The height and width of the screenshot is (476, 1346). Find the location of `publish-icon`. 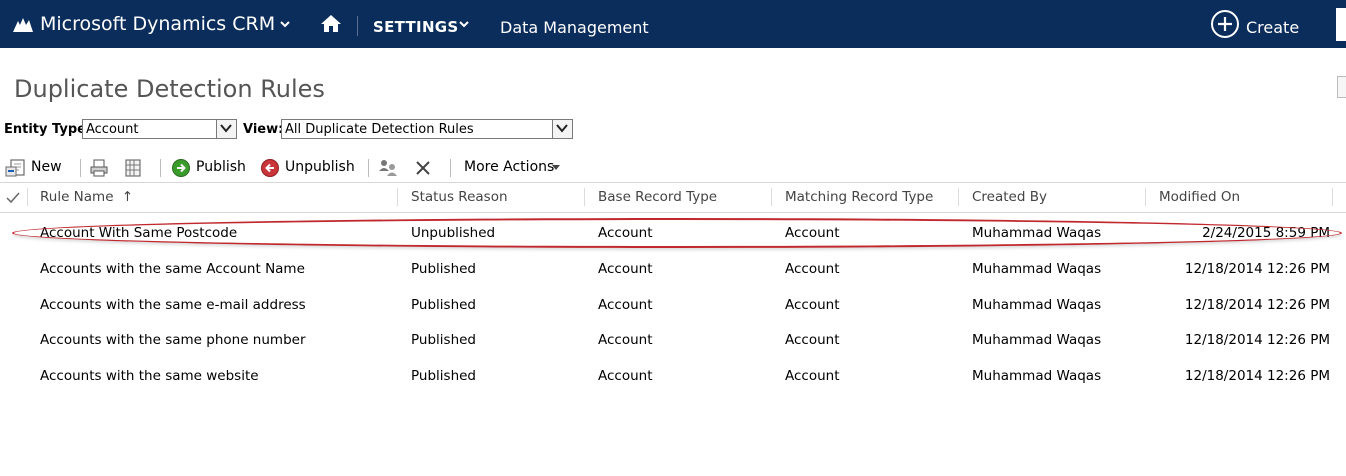

publish-icon is located at coordinates (181, 168).